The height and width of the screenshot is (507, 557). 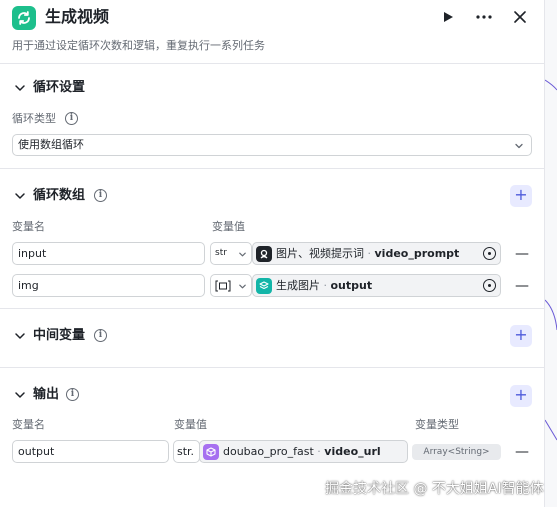 I want to click on variable-reference: 图片、视频提示词 · video_prompt, so click(x=376, y=253).